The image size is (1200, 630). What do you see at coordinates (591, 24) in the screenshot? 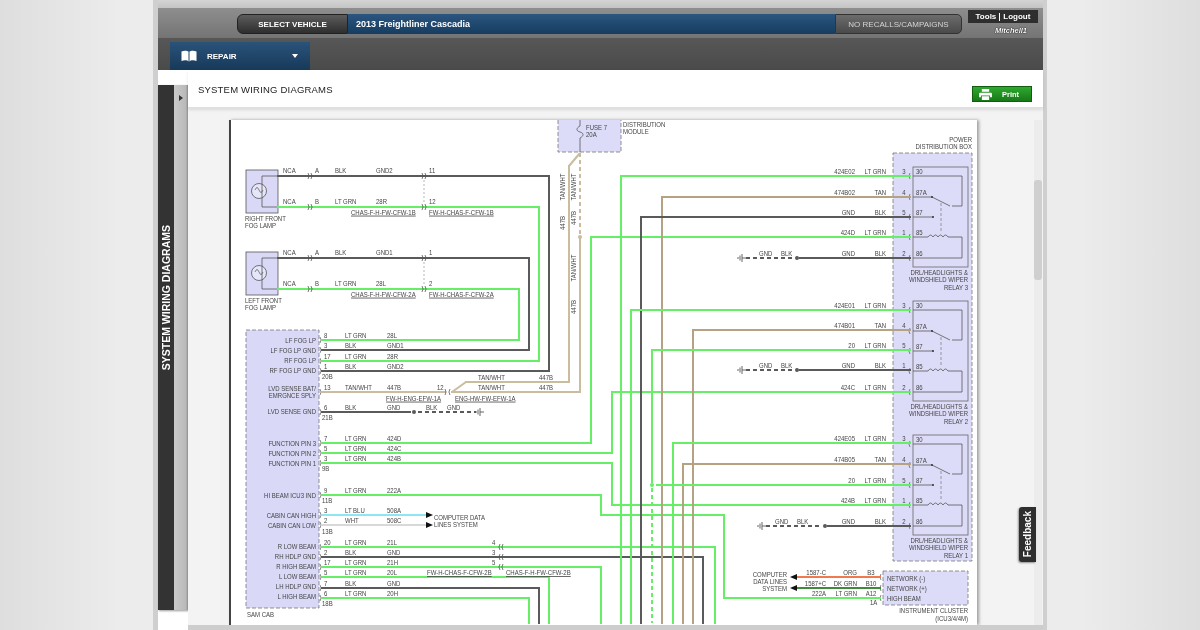
I see `vehicle-name-bar: 2013 Freightliner Cascadia` at bounding box center [591, 24].